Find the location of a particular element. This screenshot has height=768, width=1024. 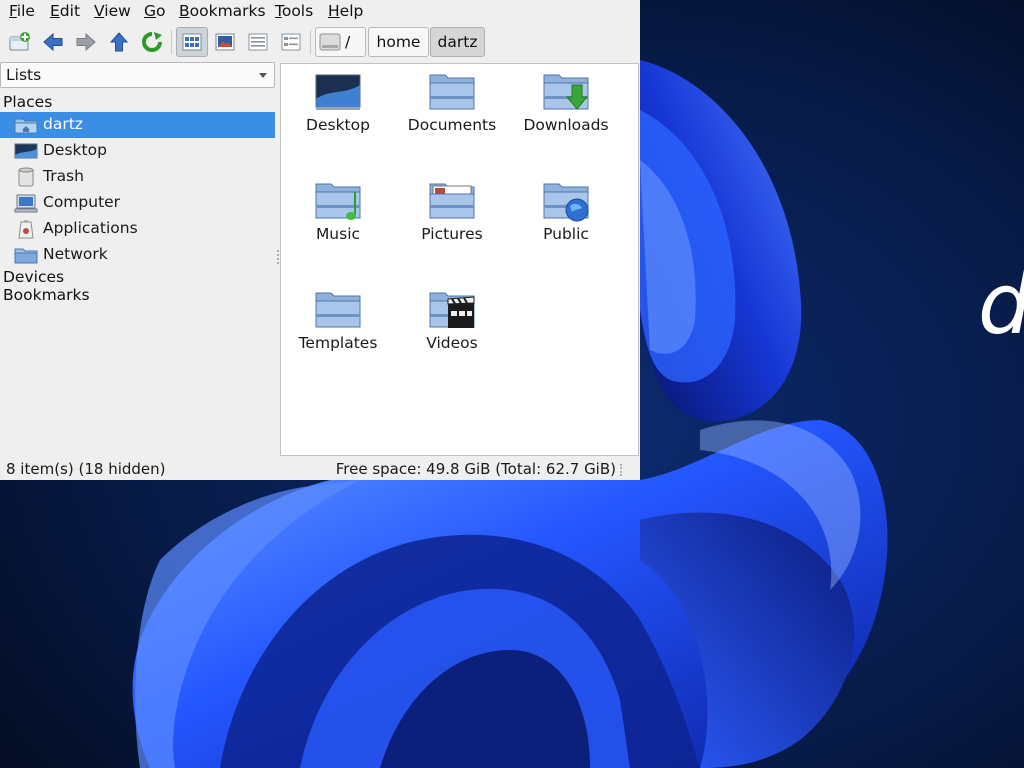

music-folder-icon is located at coordinates (338, 201).